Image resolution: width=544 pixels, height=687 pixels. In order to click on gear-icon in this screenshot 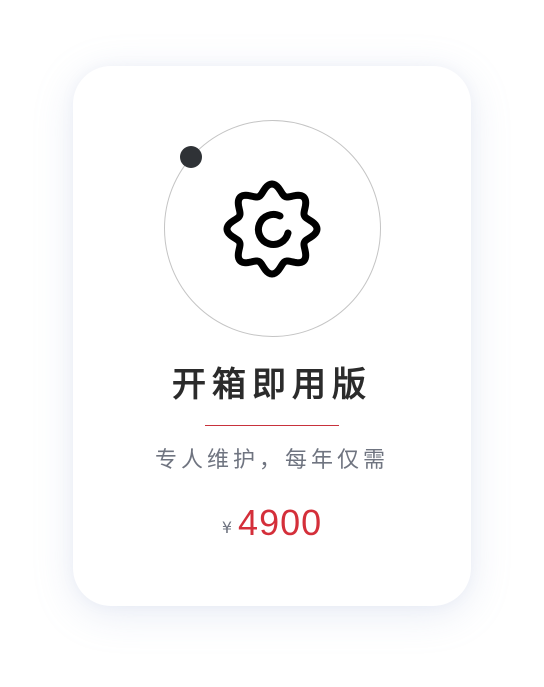, I will do `click(272, 229)`.